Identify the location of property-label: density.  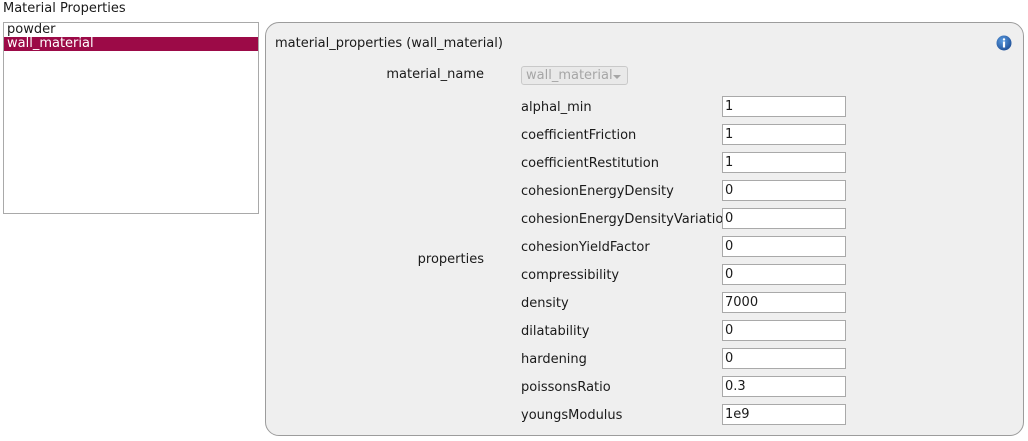
(545, 303).